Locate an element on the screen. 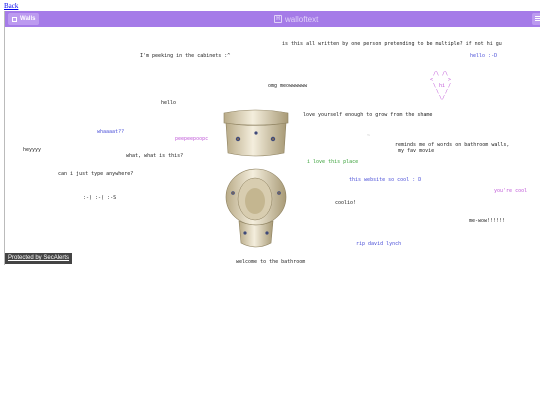 This screenshot has width=540, height=405. wall-note: :-) :-( :-S is located at coordinates (100, 198).